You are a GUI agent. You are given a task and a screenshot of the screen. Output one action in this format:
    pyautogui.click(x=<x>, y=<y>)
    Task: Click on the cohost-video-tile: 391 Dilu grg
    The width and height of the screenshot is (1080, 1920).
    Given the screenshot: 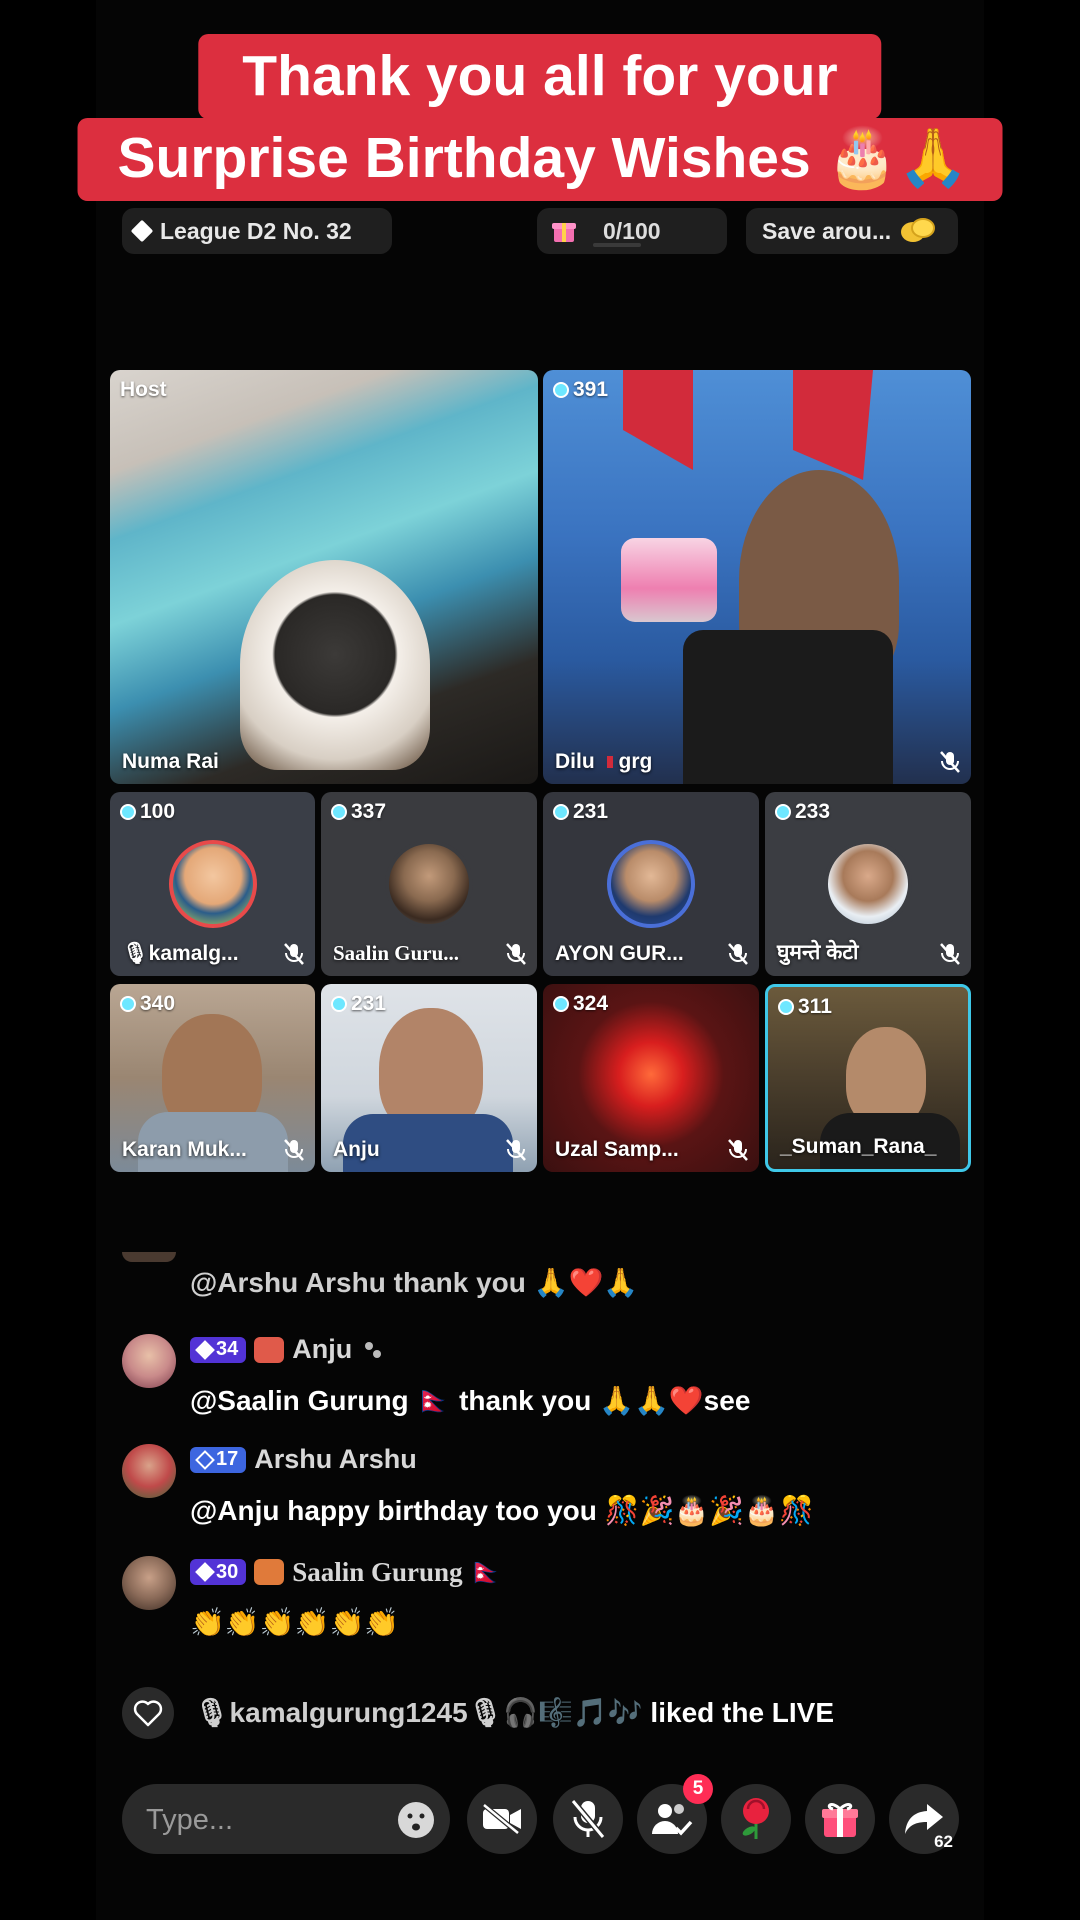 What is the action you would take?
    pyautogui.click(x=757, y=577)
    